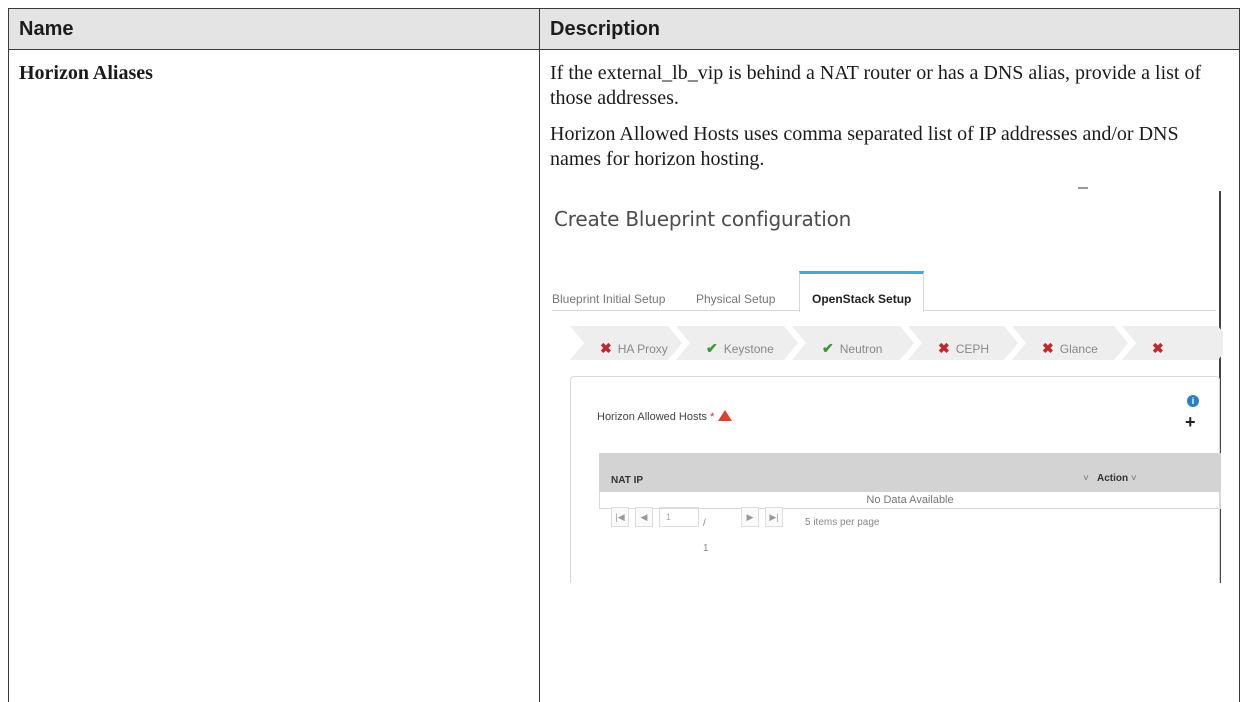 Image resolution: width=1240 pixels, height=702 pixels. What do you see at coordinates (972, 349) in the screenshot?
I see `step-label: CEPH` at bounding box center [972, 349].